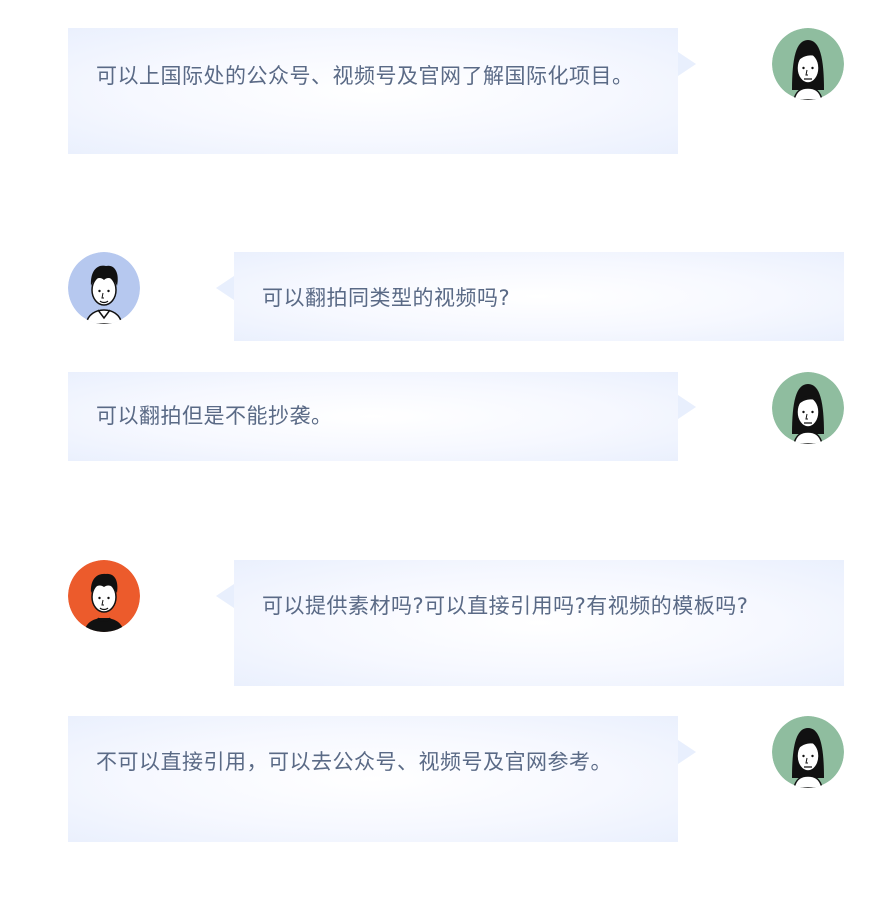  Describe the element at coordinates (365, 76) in the screenshot. I see `message-text: 可以上国际处的公众号、视频号及官网了解国际化项目。` at that location.